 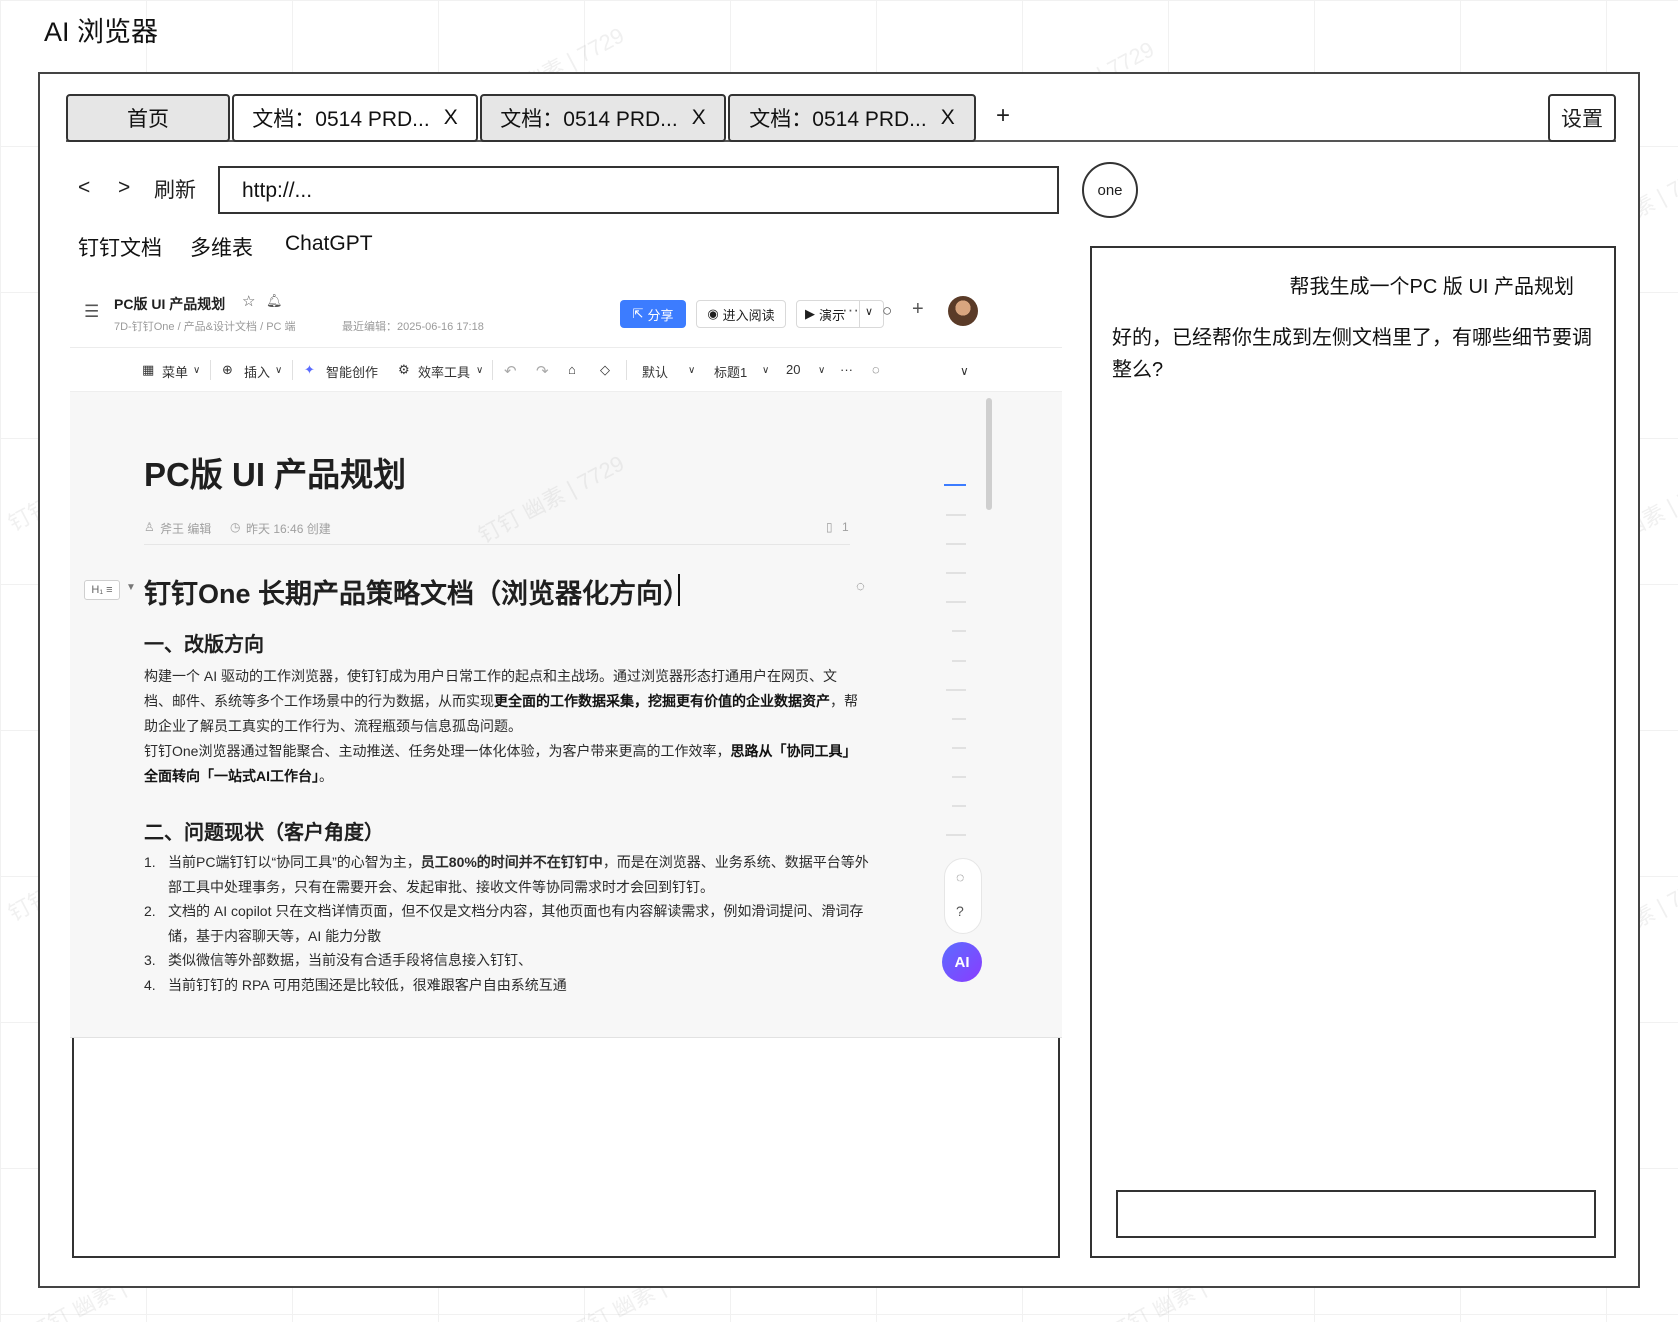 I want to click on tab-home: 首页, so click(x=148, y=118).